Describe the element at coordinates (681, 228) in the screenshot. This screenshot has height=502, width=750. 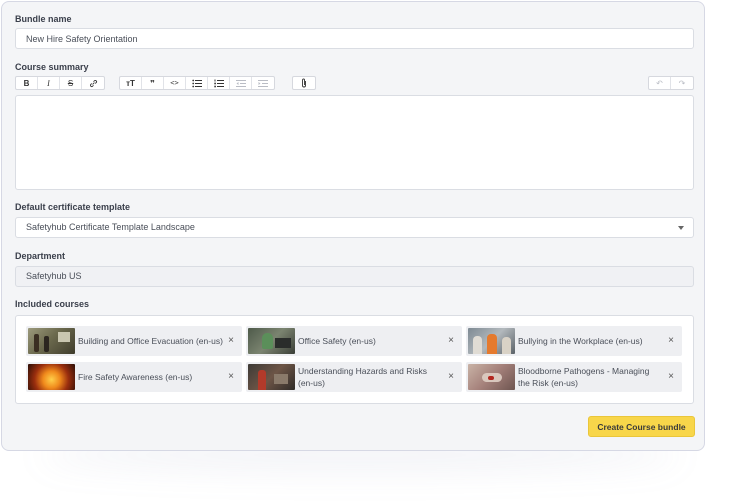
I see `chevron-down-icon` at that location.